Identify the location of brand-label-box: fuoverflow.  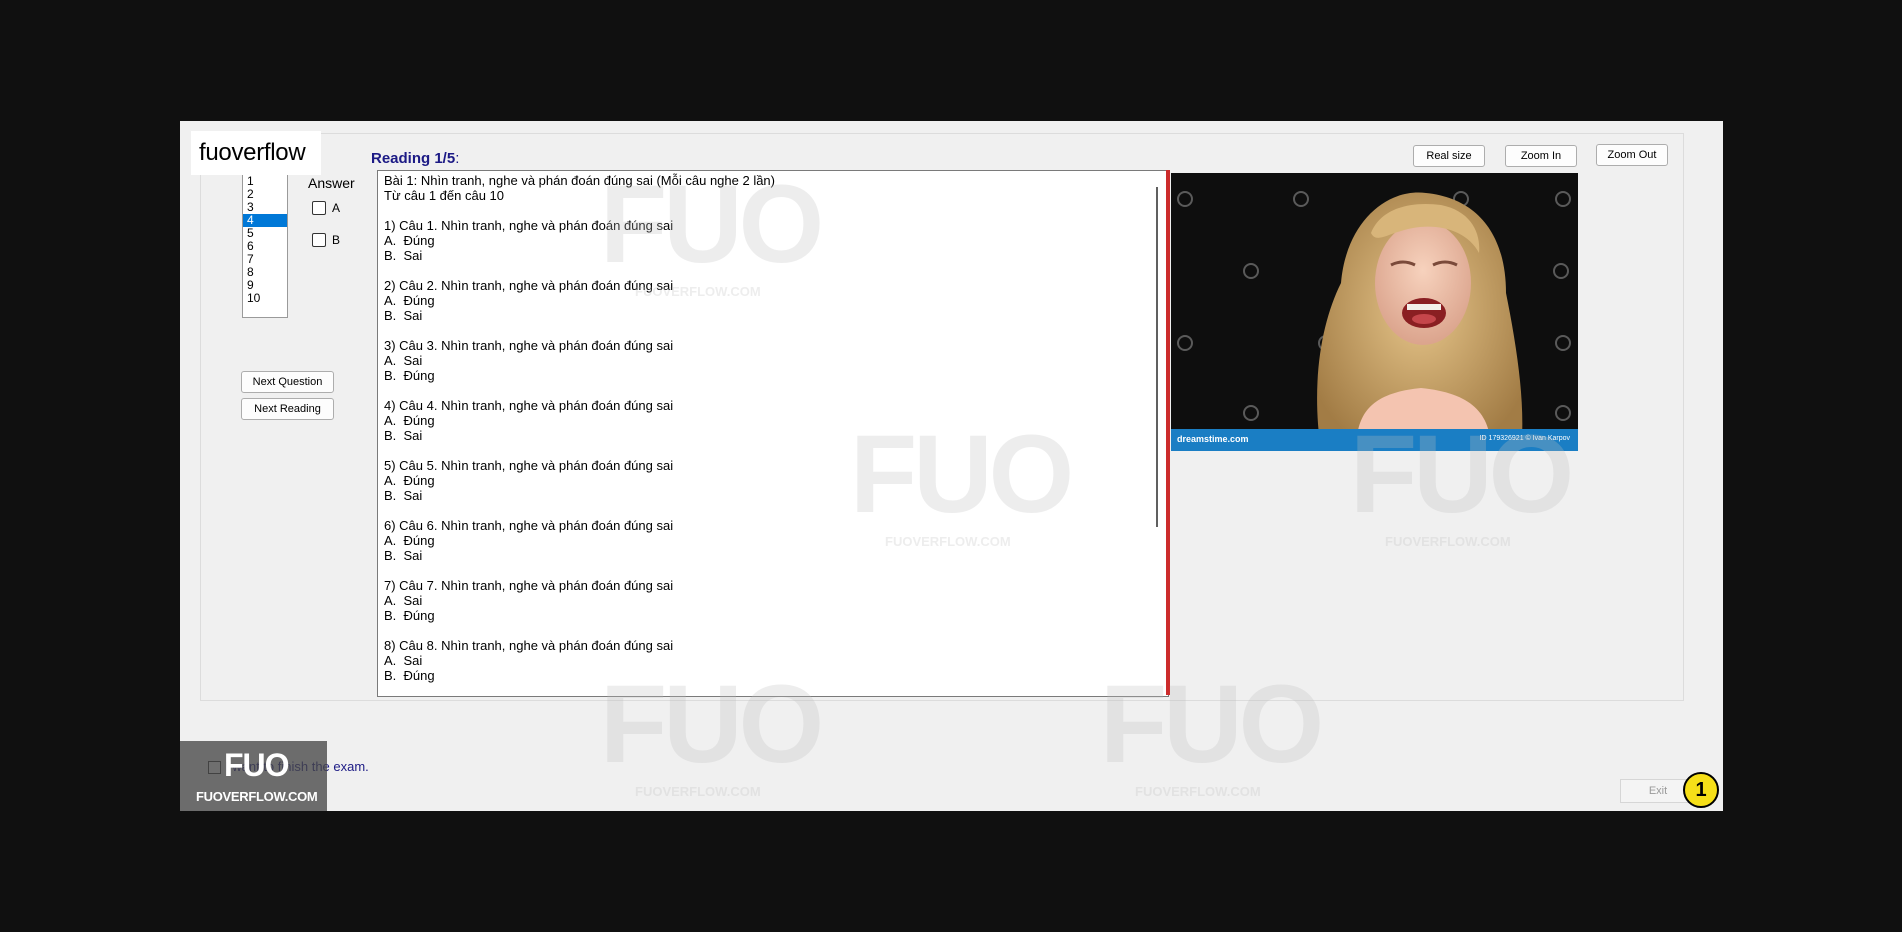
(256, 153).